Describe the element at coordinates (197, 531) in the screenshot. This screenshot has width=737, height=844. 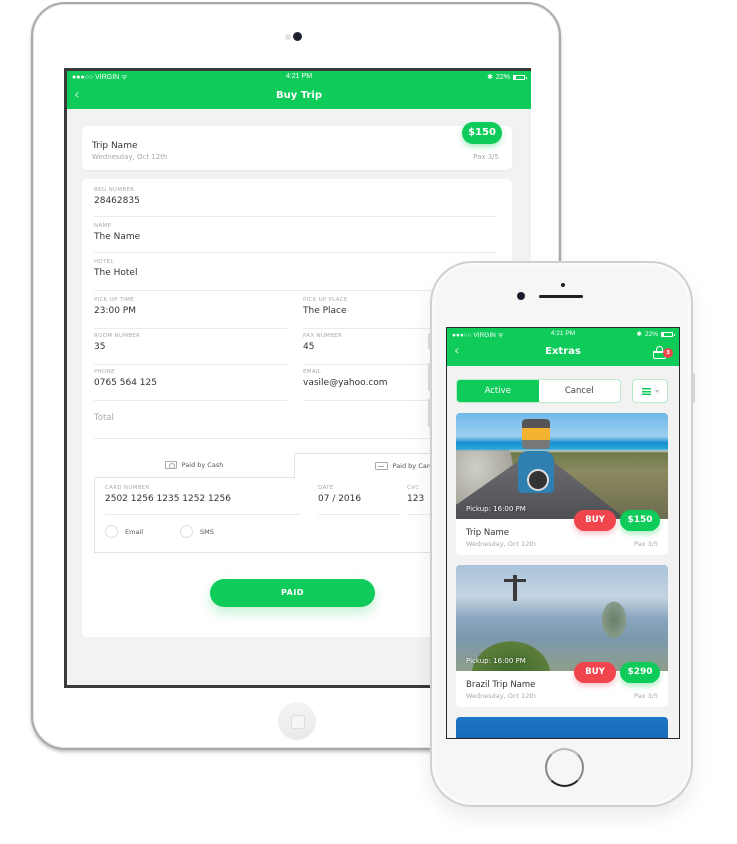
I see `radio-sms: SMS` at that location.